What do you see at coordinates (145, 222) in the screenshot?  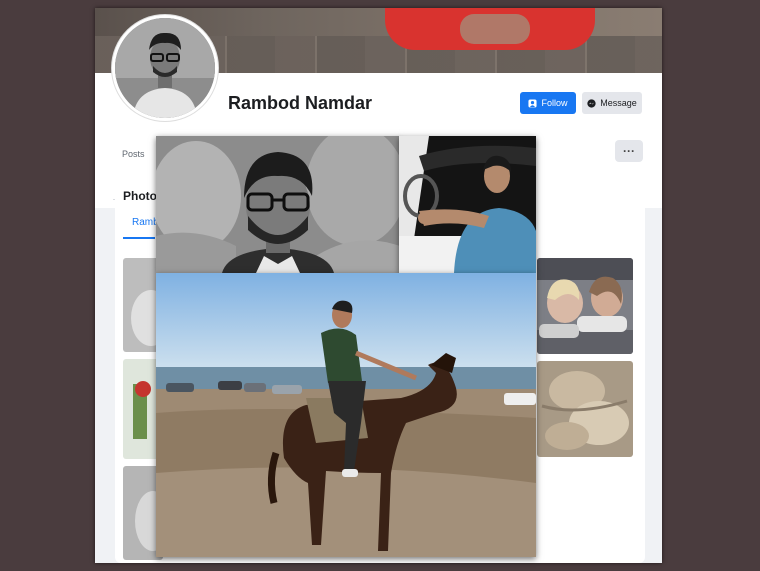 I see `tab-photos-of-user: Ramb` at bounding box center [145, 222].